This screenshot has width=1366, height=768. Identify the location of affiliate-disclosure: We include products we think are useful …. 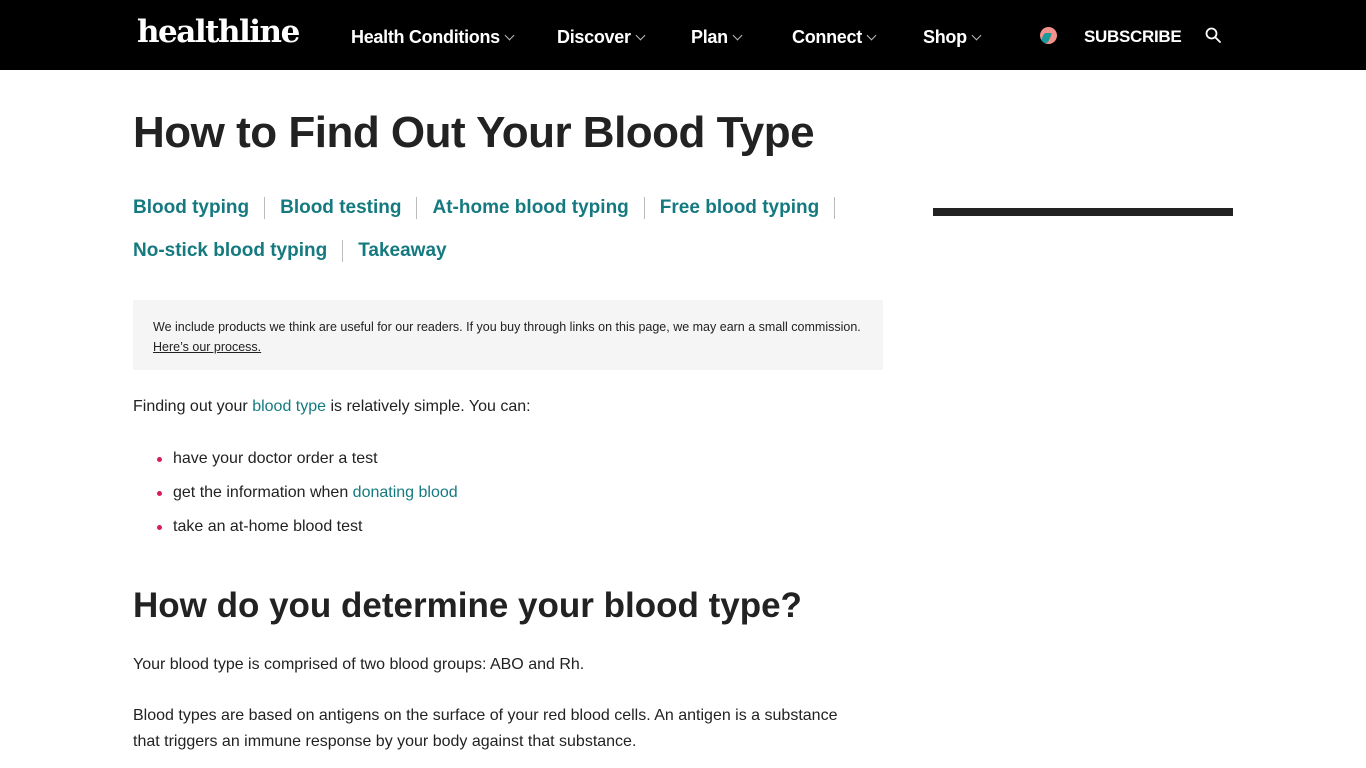
(508, 335).